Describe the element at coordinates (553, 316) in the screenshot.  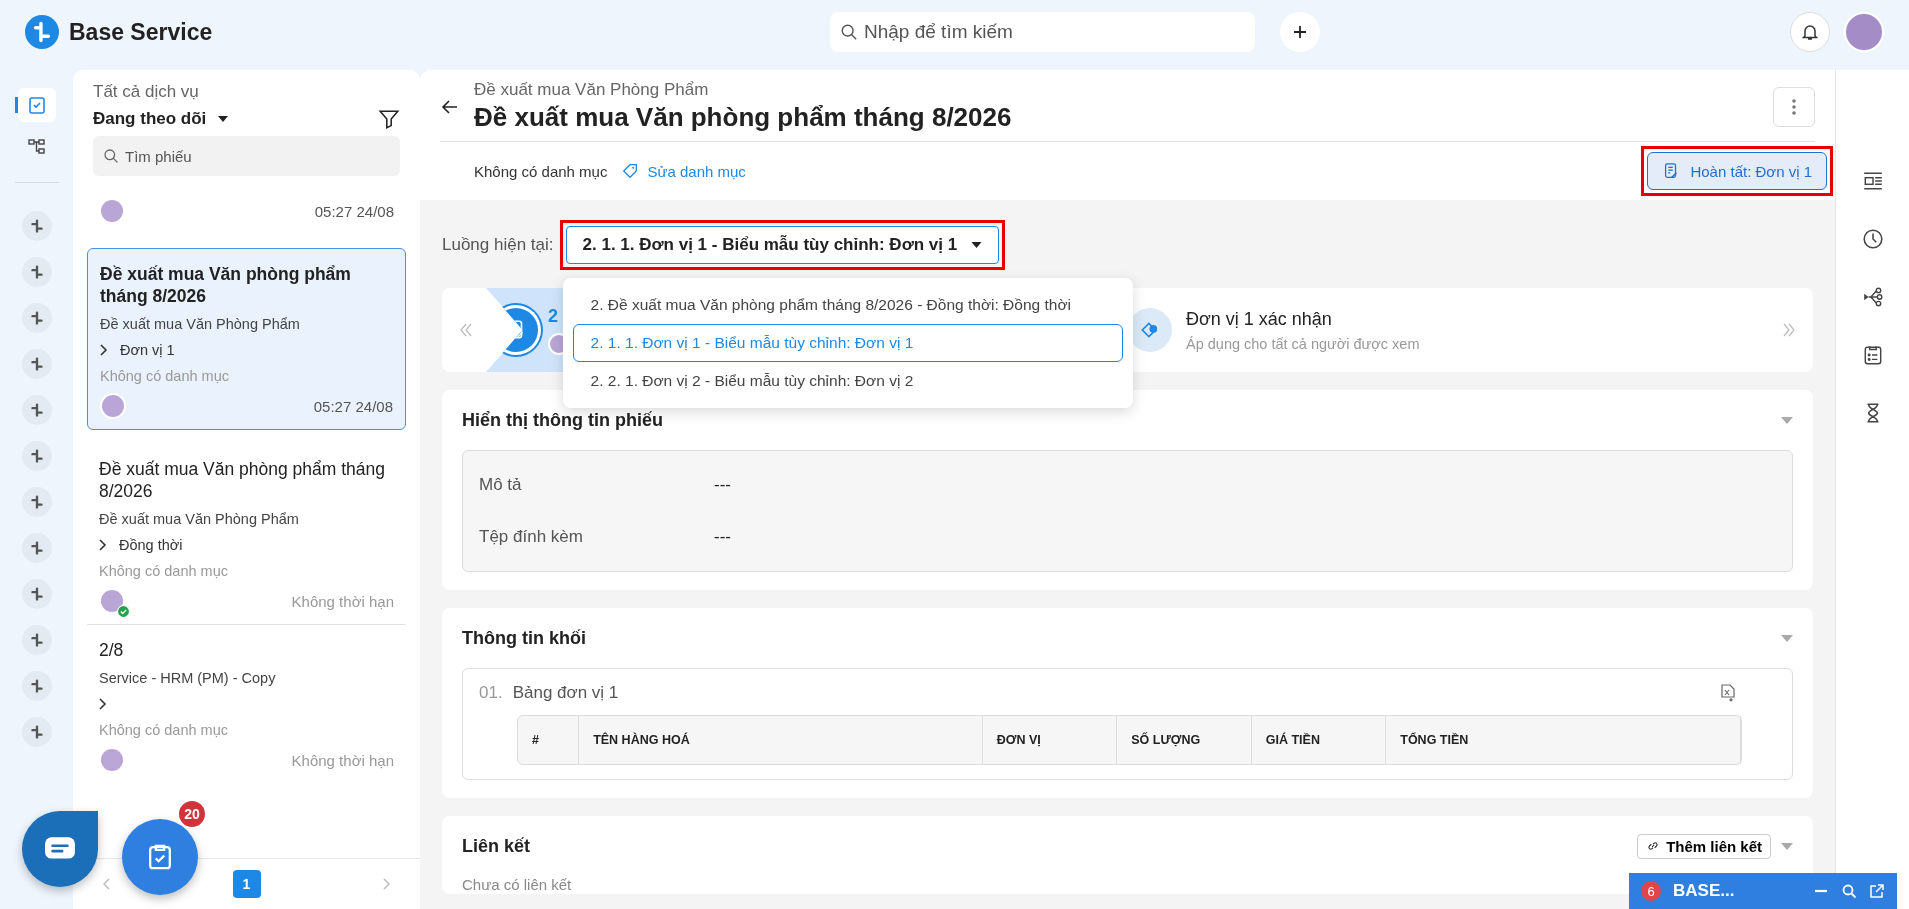
I see `step-title: 2` at that location.